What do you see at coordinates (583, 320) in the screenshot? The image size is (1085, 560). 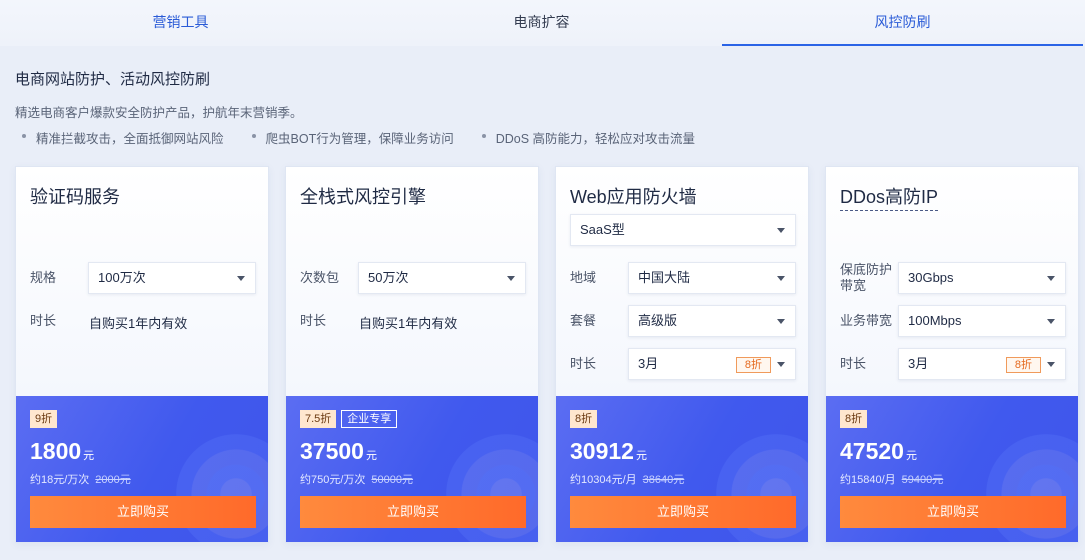 I see `plan-label: 套餐` at bounding box center [583, 320].